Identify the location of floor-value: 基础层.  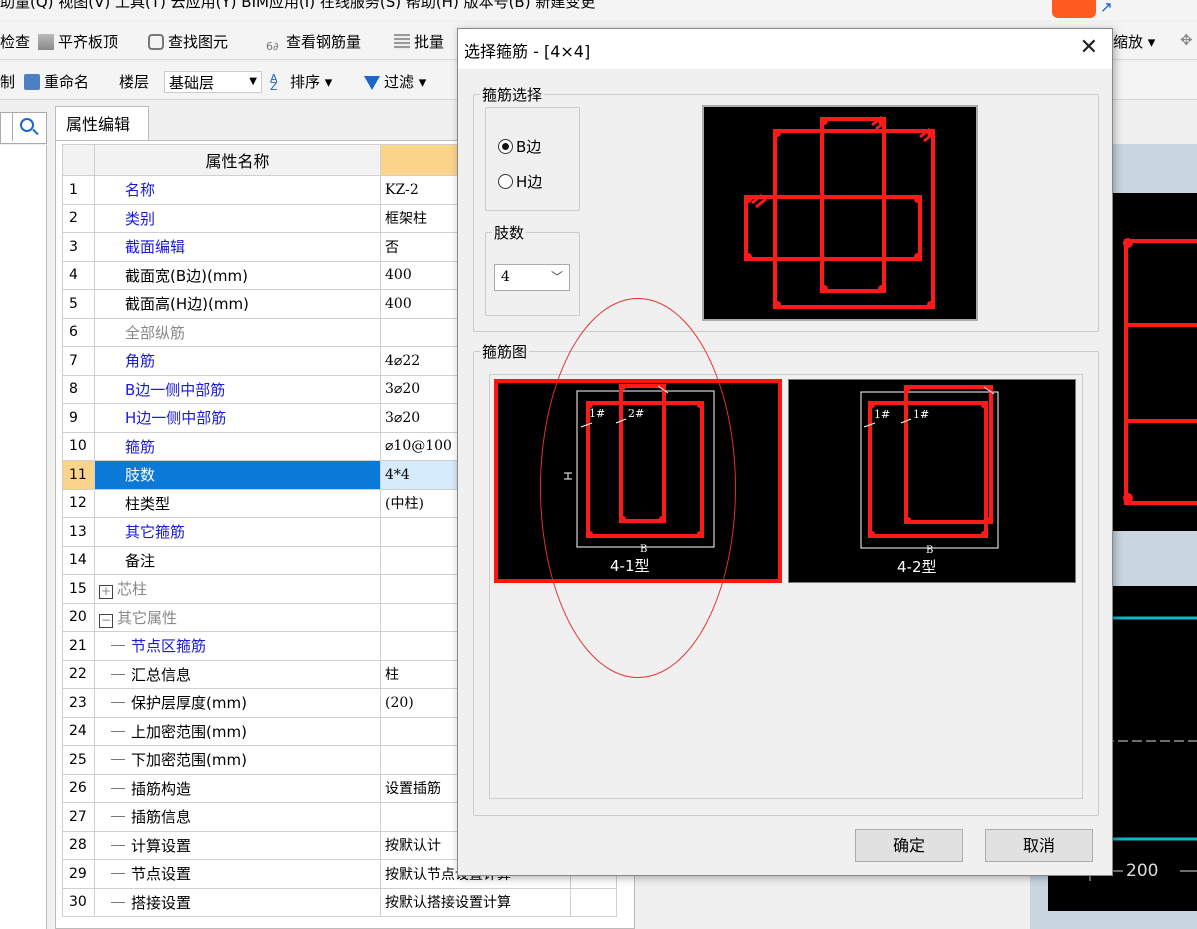
(192, 83).